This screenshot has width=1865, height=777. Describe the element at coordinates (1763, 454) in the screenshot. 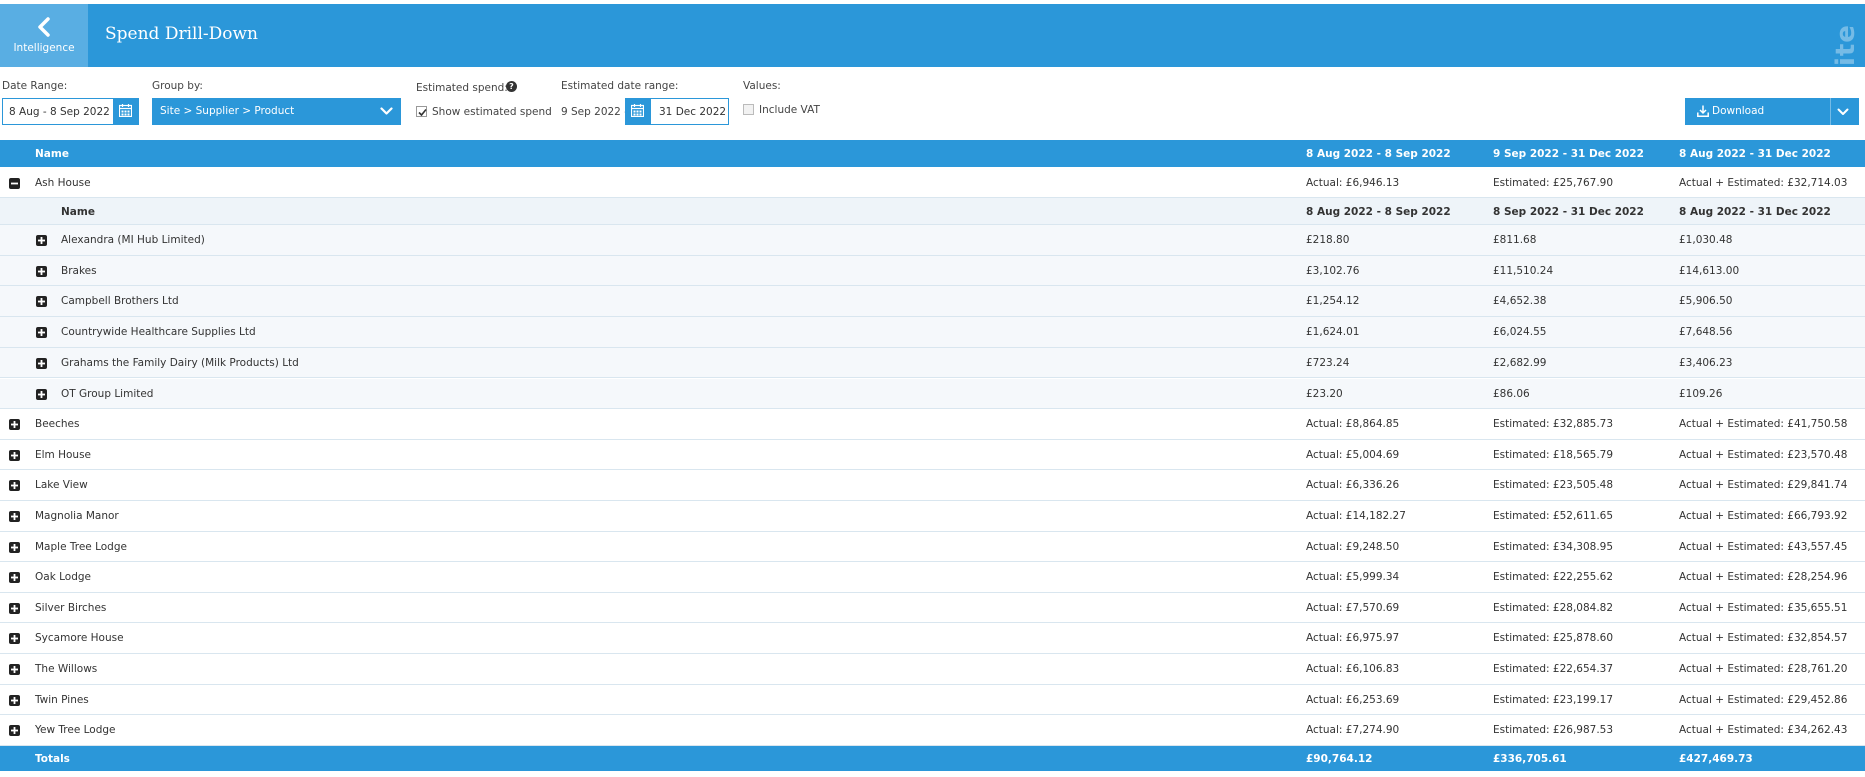

I see `col-3-value: Actual + Estimated: £23,570.48` at that location.